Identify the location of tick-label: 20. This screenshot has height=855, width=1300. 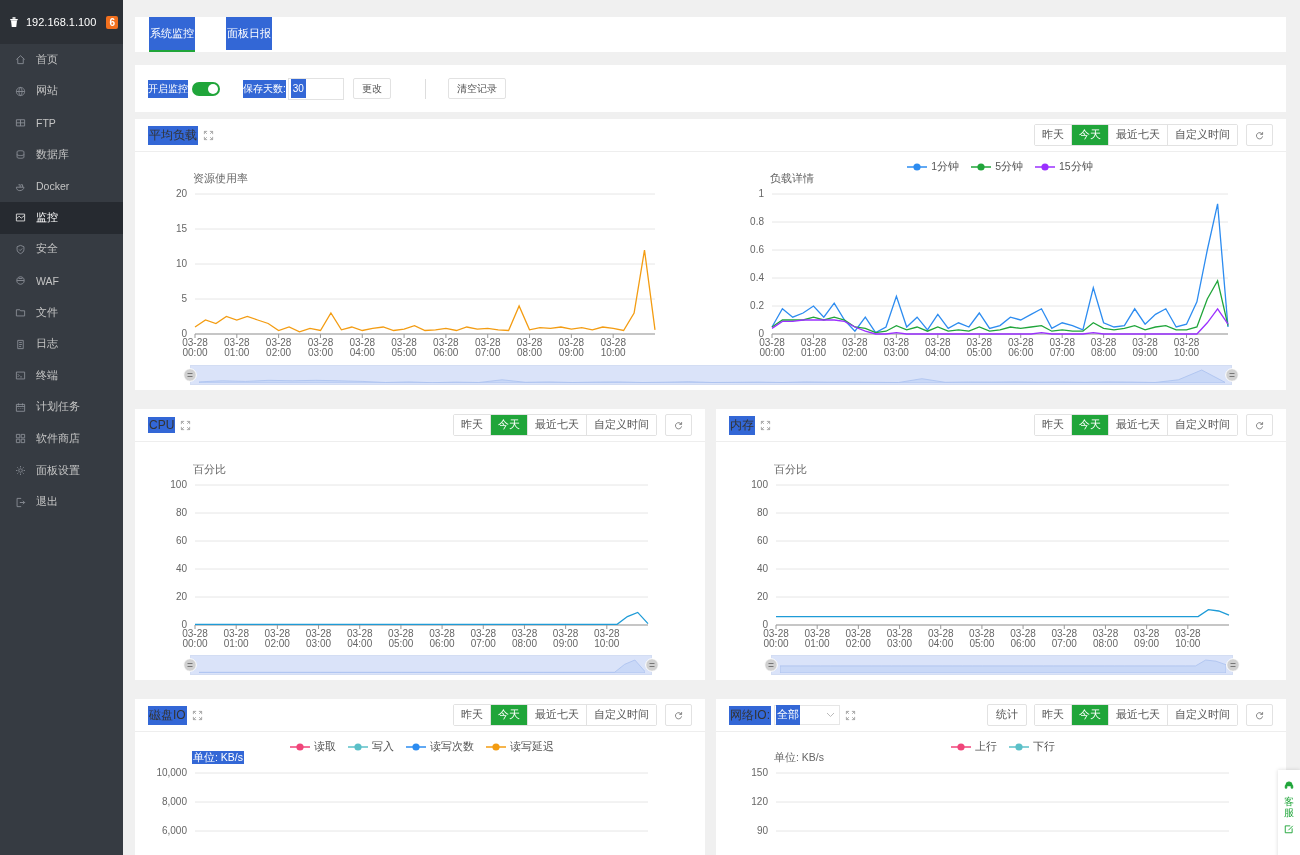
(762, 597).